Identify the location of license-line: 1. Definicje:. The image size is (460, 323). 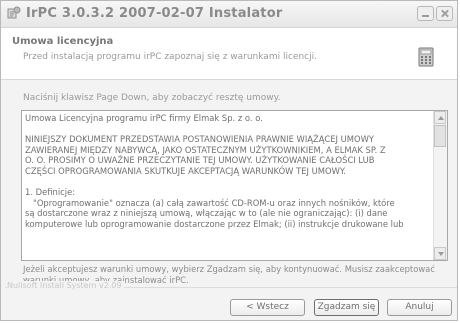
(50, 192).